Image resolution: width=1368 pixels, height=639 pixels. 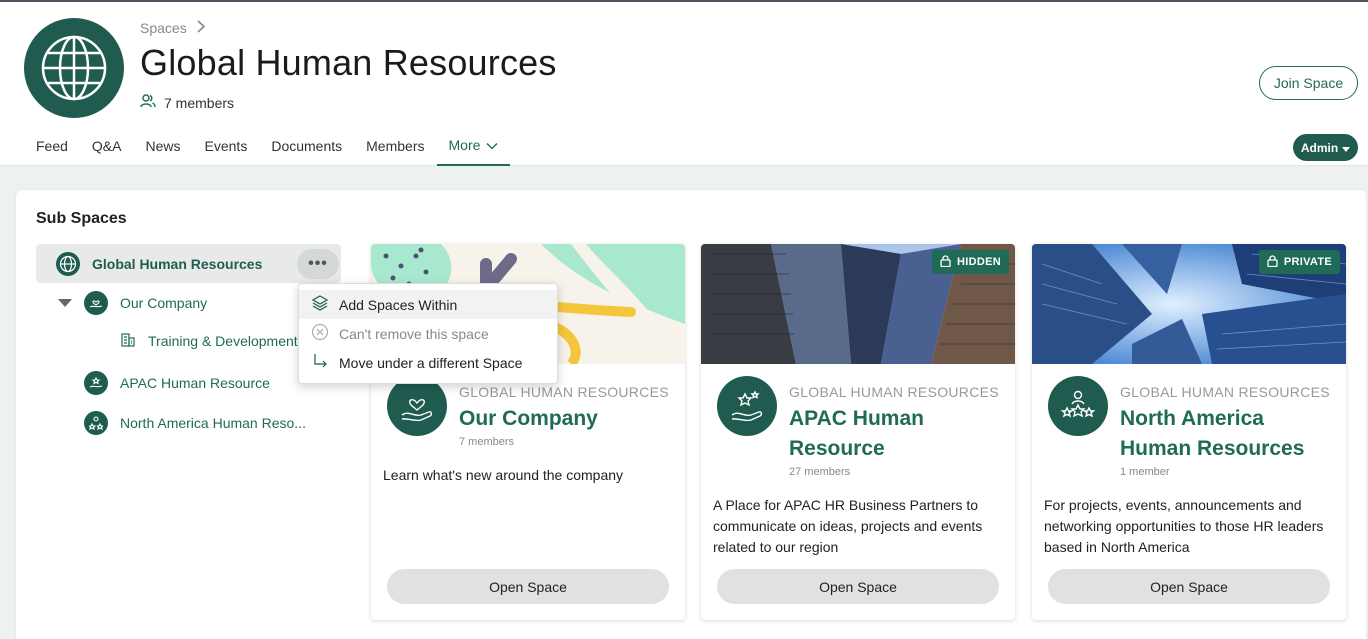 I want to click on tab-feed: Feed, so click(x=52, y=146).